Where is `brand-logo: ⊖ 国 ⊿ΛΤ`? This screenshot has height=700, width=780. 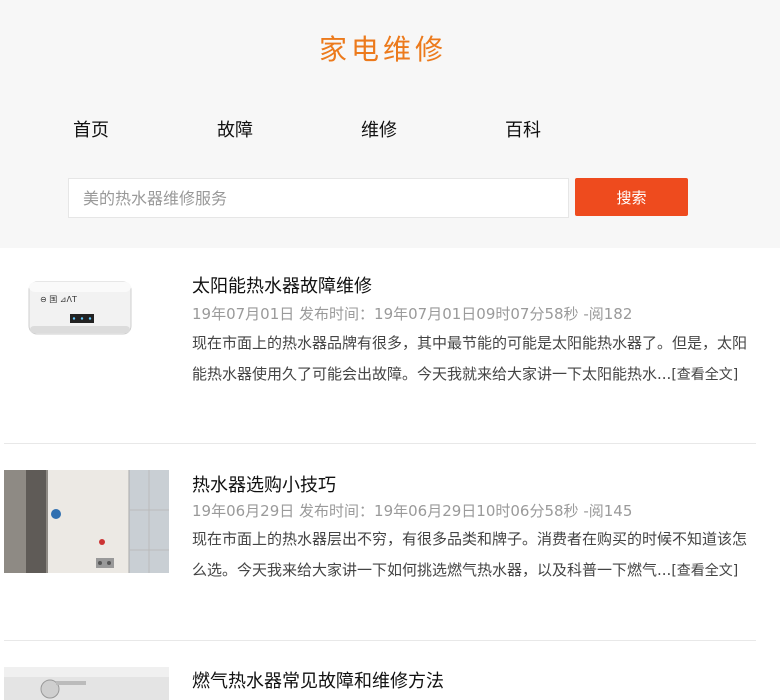 brand-logo: ⊖ 国 ⊿ΛΤ is located at coordinates (58, 299).